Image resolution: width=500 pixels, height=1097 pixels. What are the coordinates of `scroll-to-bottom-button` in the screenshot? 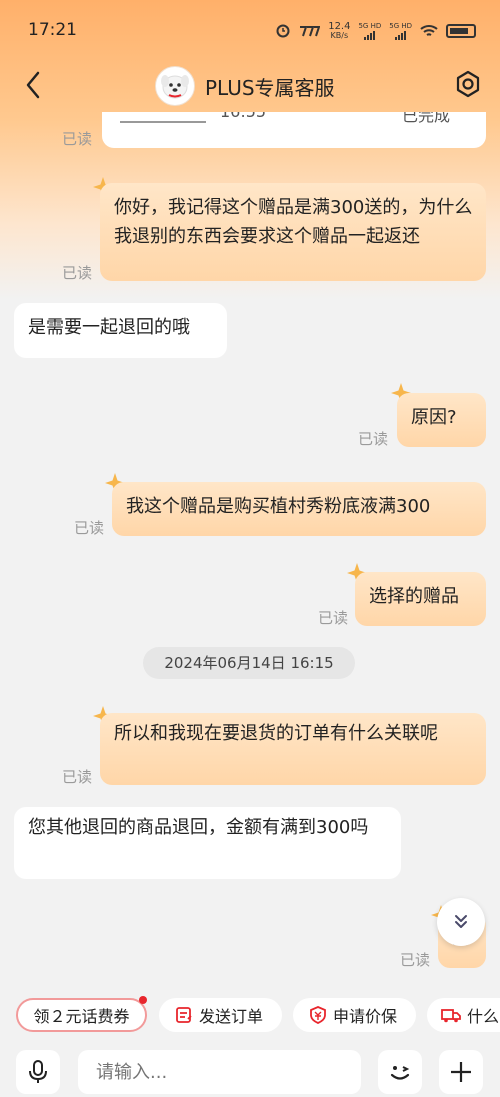 It's located at (461, 922).